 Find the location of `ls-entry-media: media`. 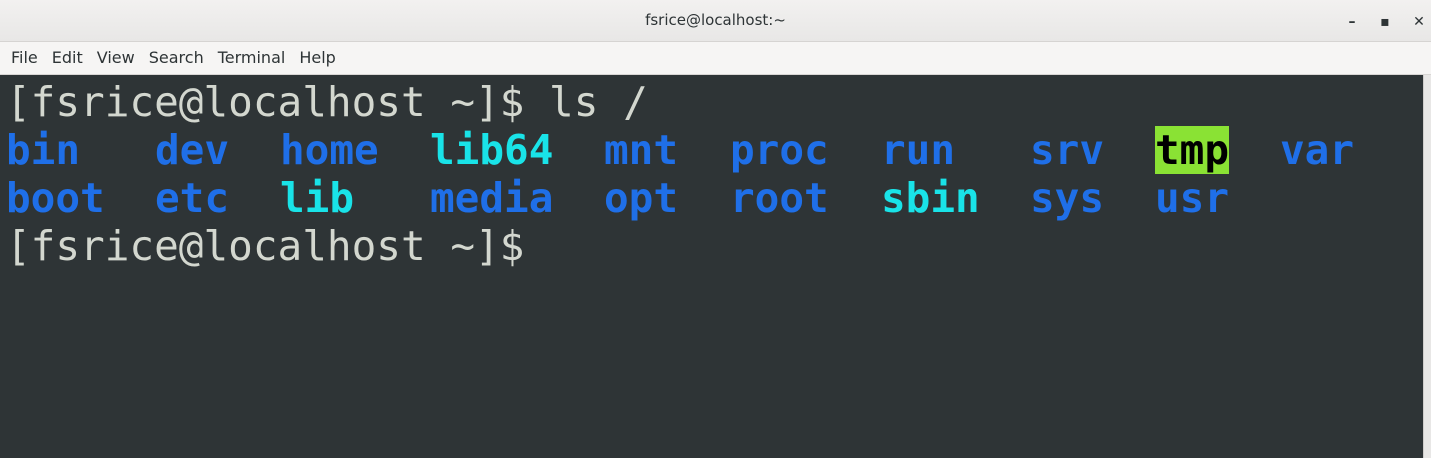

ls-entry-media: media is located at coordinates (492, 198).